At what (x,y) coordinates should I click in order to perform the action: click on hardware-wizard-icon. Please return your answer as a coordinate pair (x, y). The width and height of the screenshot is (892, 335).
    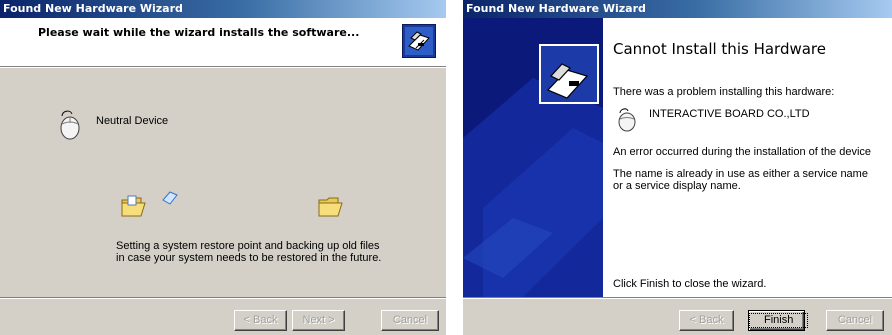
    Looking at the image, I should click on (419, 41).